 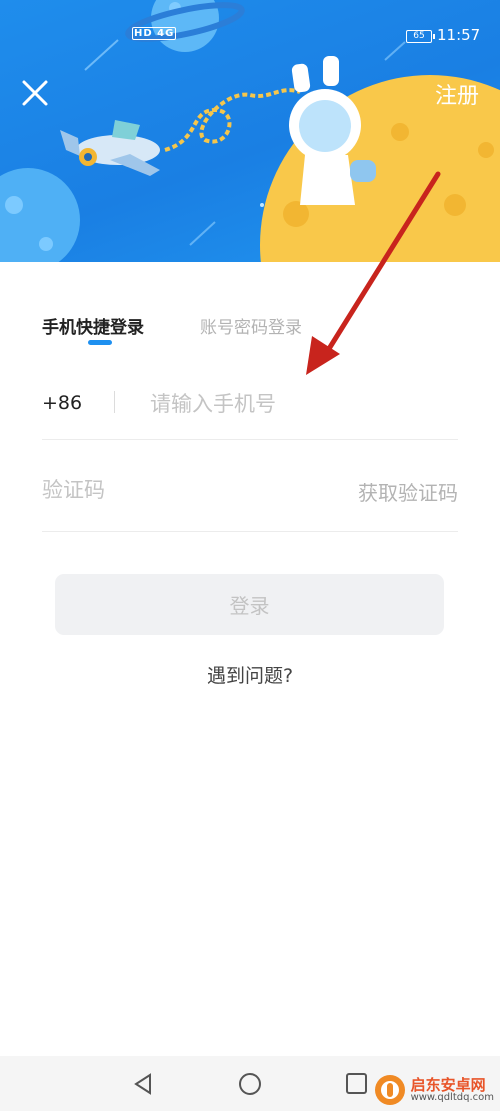 I want to click on watermark-logo-icon, so click(x=389, y=1090).